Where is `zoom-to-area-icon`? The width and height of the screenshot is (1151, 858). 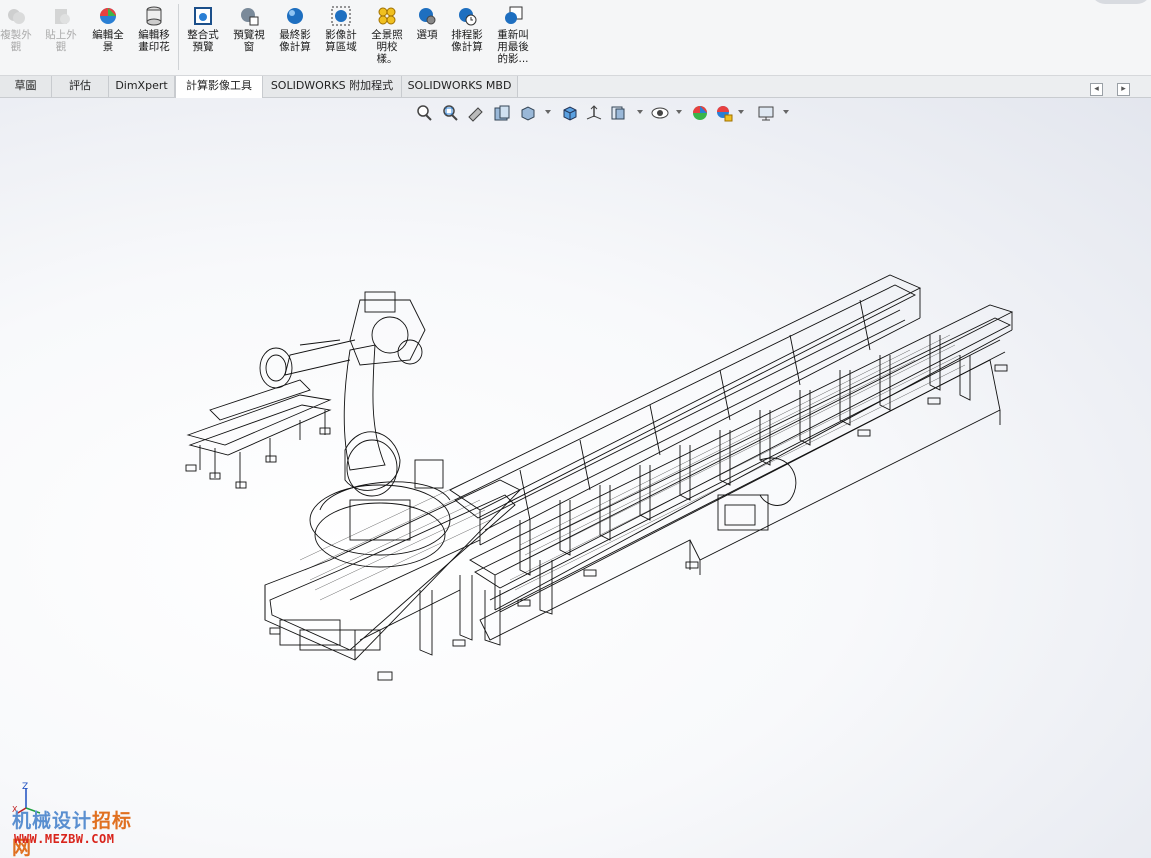
zoom-to-area-icon is located at coordinates (450, 113).